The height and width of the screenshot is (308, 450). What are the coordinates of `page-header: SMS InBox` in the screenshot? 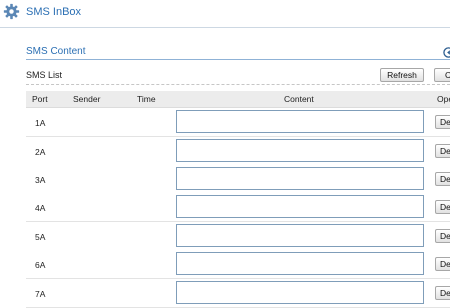 It's located at (225, 14).